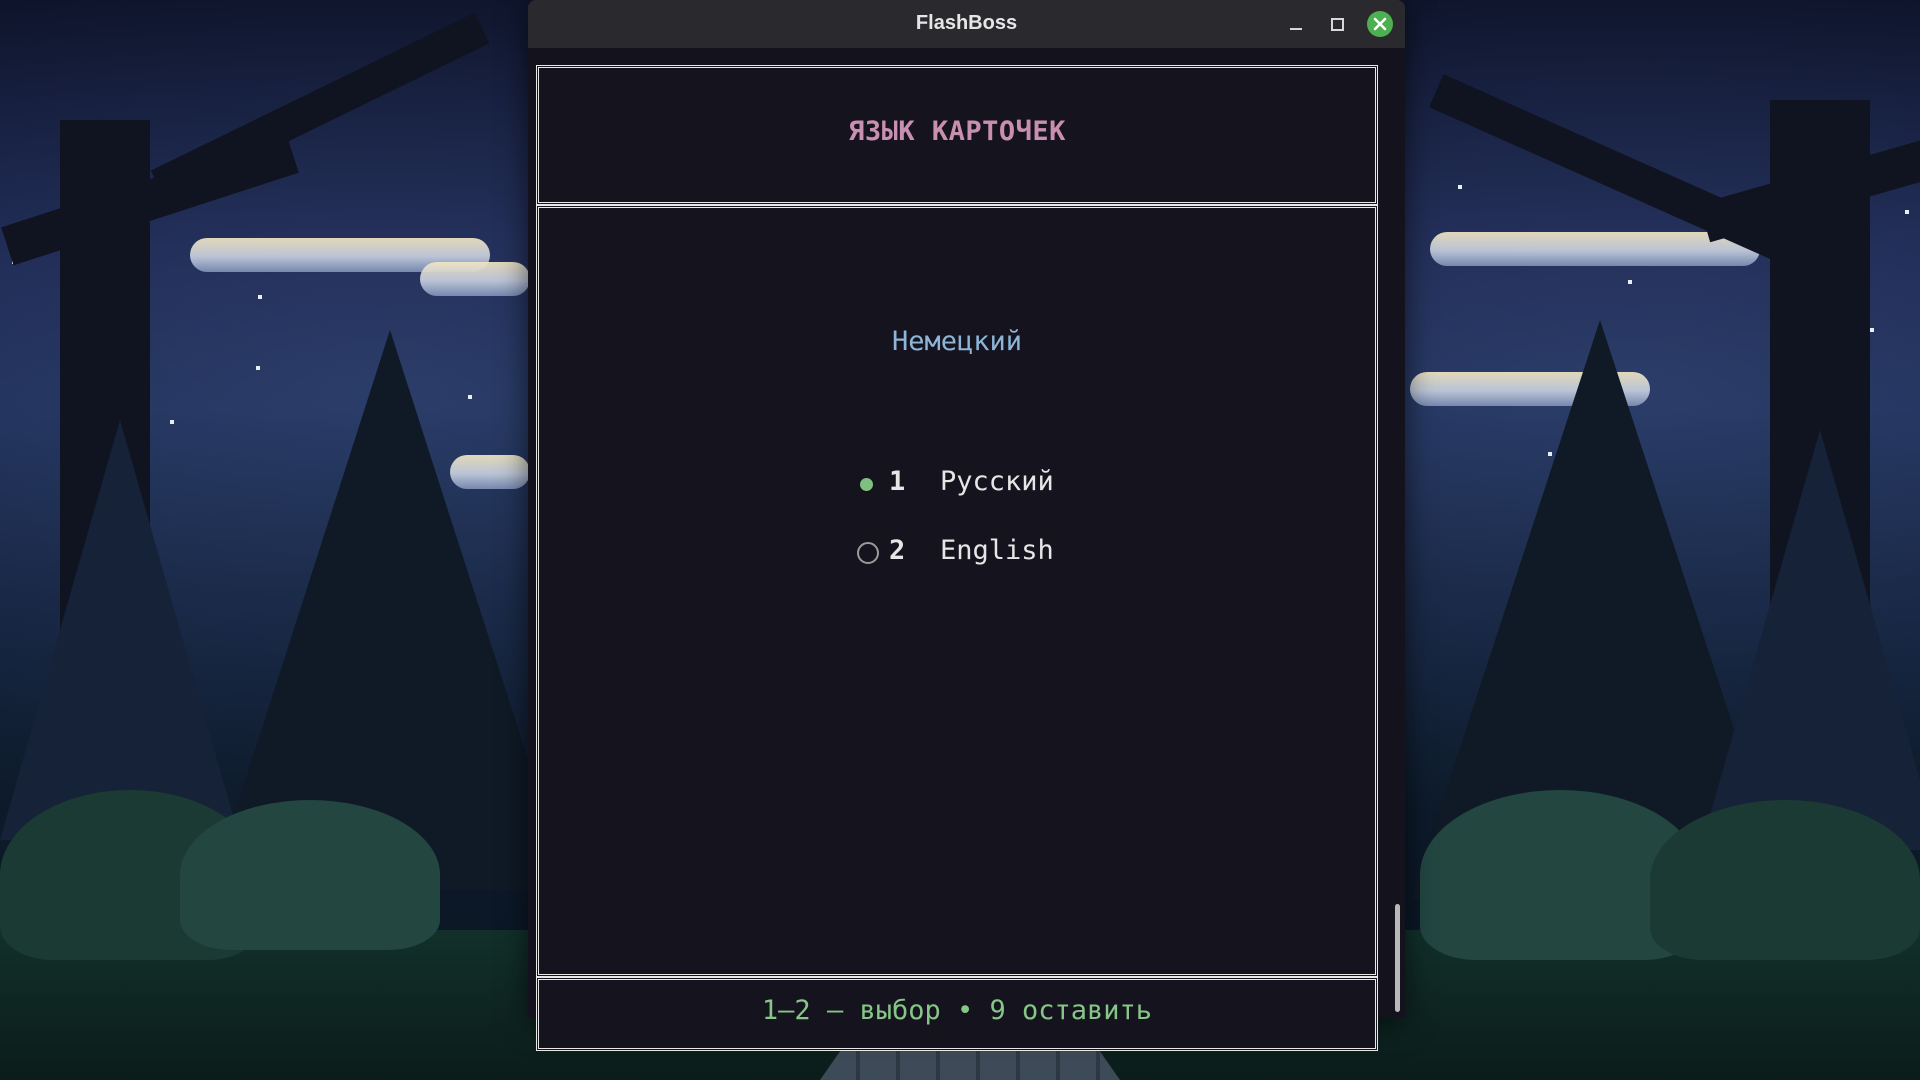 The height and width of the screenshot is (1080, 1920). Describe the element at coordinates (868, 484) in the screenshot. I see `radio-selected-icon` at that location.